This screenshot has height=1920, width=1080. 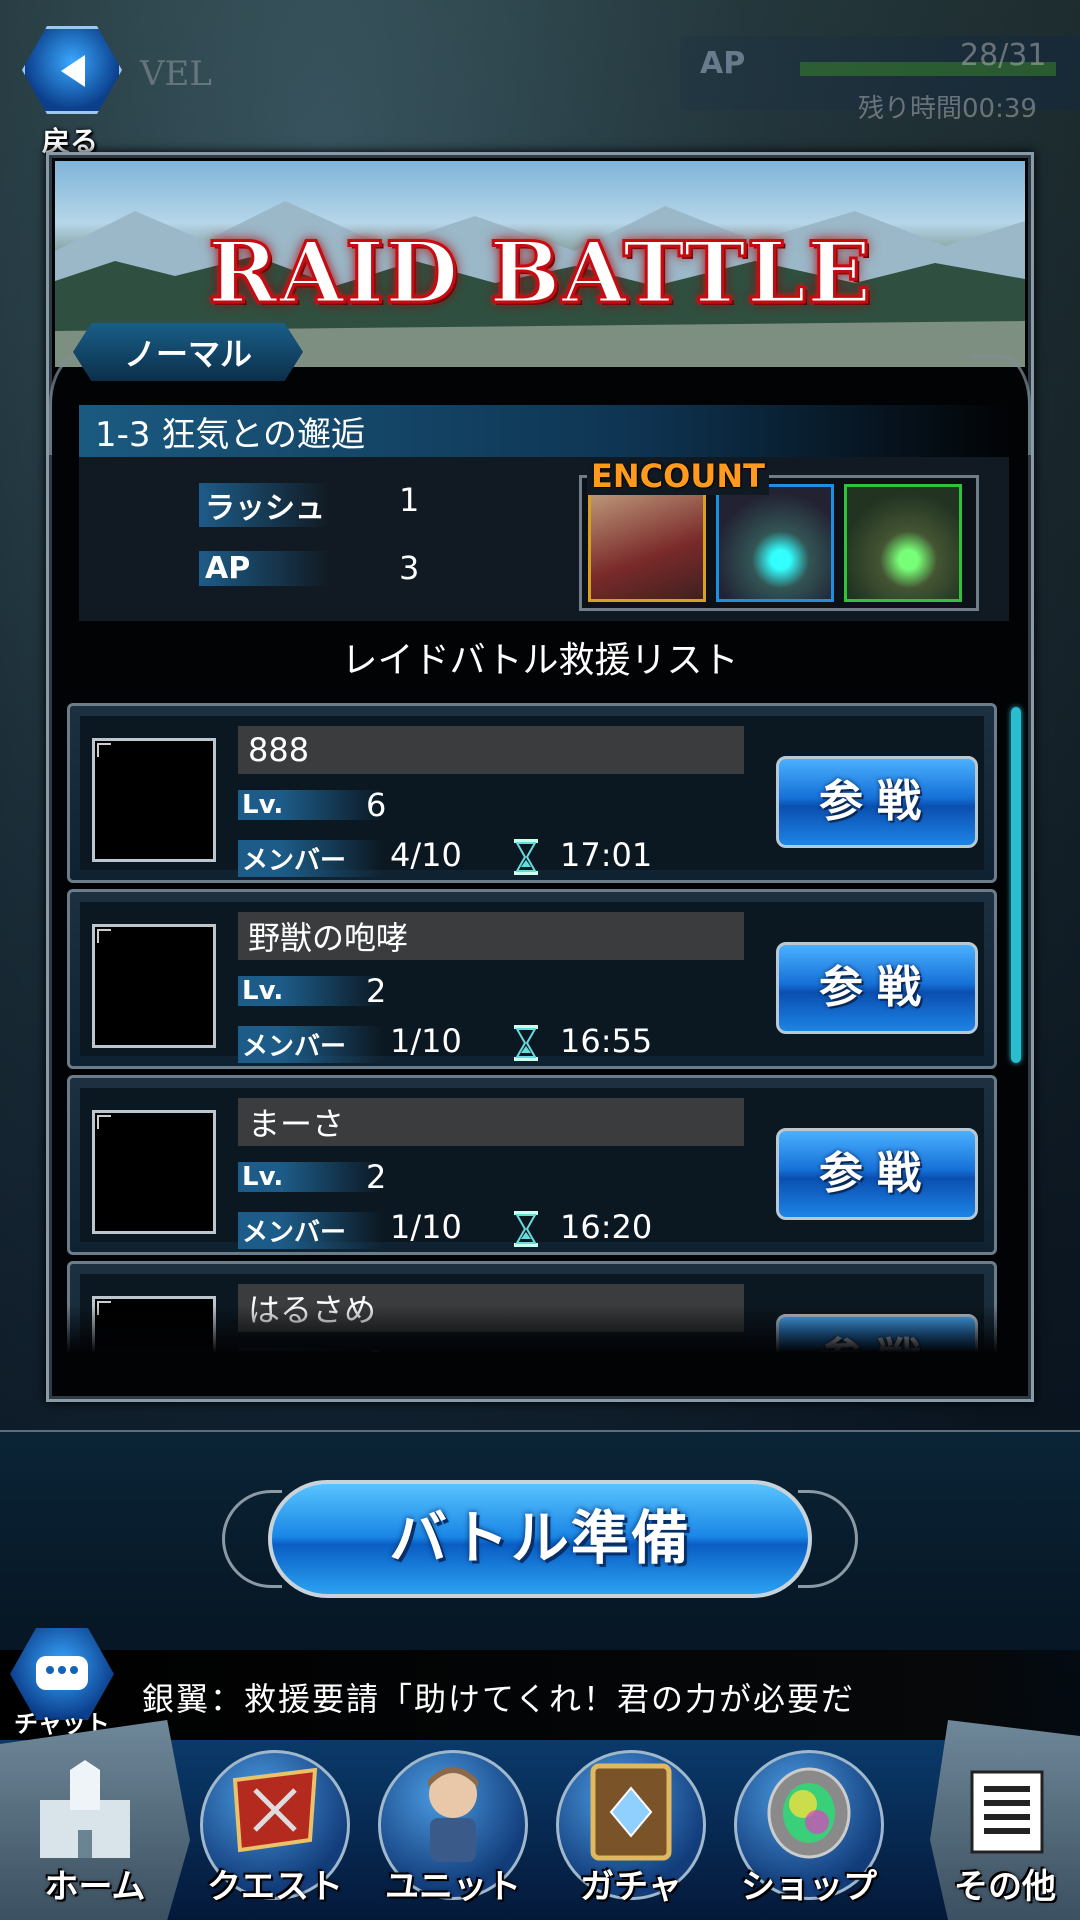 I want to click on nav-gacha: ガチャ, so click(x=631, y=1830).